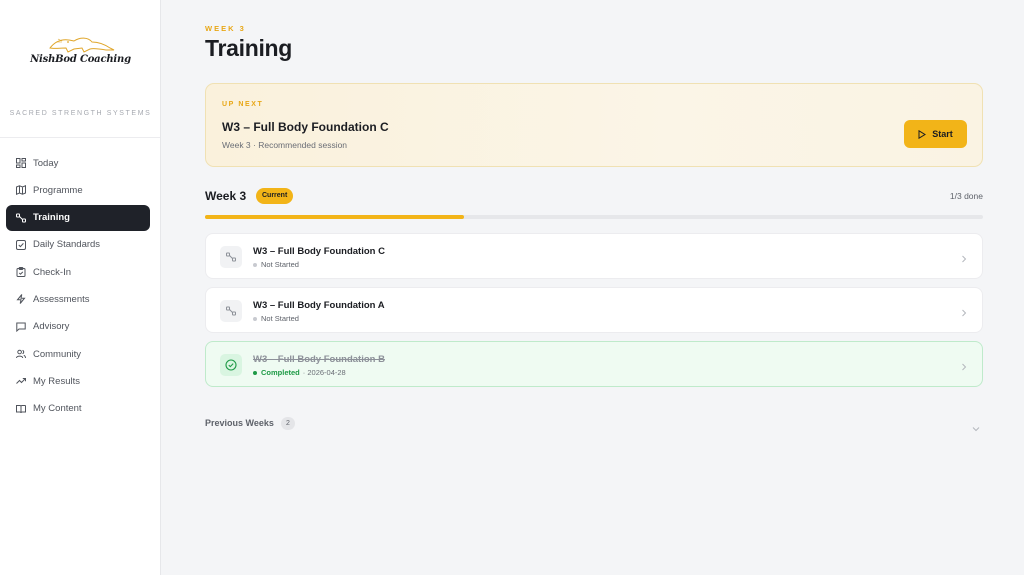 The width and height of the screenshot is (1024, 575). Describe the element at coordinates (20, 299) in the screenshot. I see `bolt-icon` at that location.